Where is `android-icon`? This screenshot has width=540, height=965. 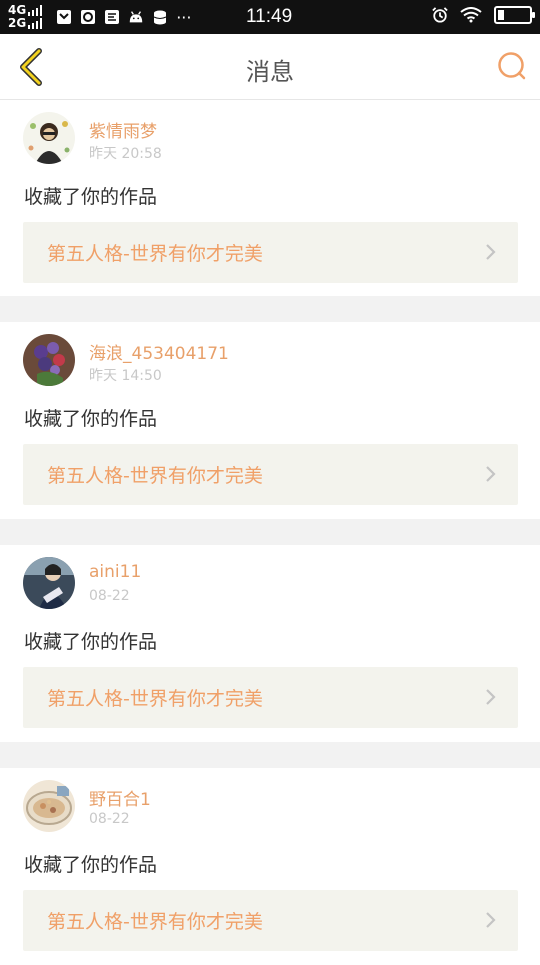 android-icon is located at coordinates (136, 17).